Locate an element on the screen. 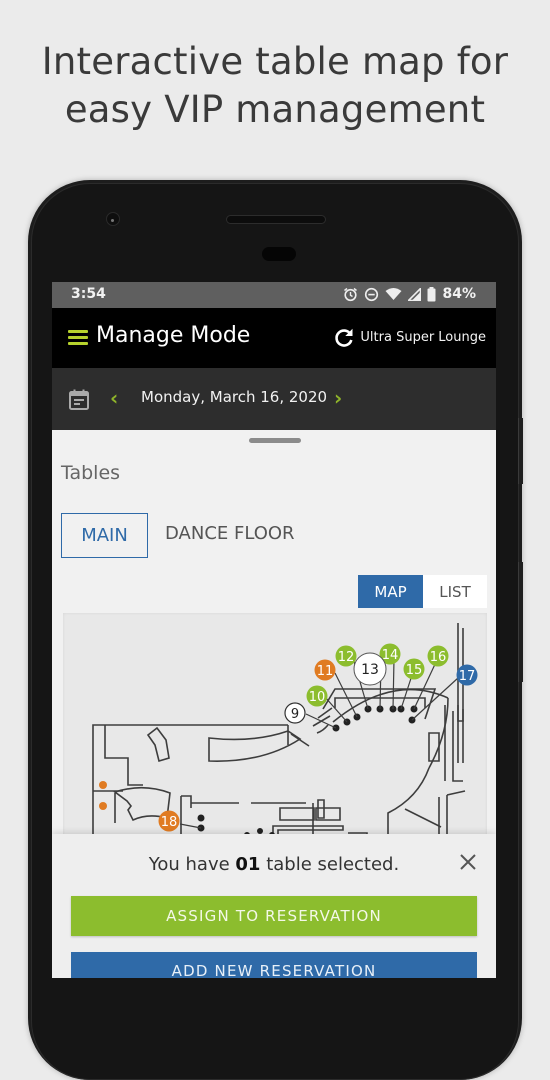 The height and width of the screenshot is (1080, 550). app-bar: Manage Mode Ultra Super Lounge is located at coordinates (274, 338).